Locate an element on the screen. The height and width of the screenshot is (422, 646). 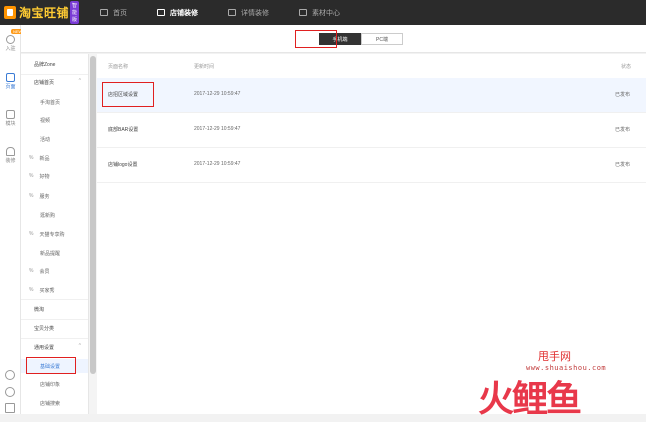
store-icon is located at coordinates (161, 12).